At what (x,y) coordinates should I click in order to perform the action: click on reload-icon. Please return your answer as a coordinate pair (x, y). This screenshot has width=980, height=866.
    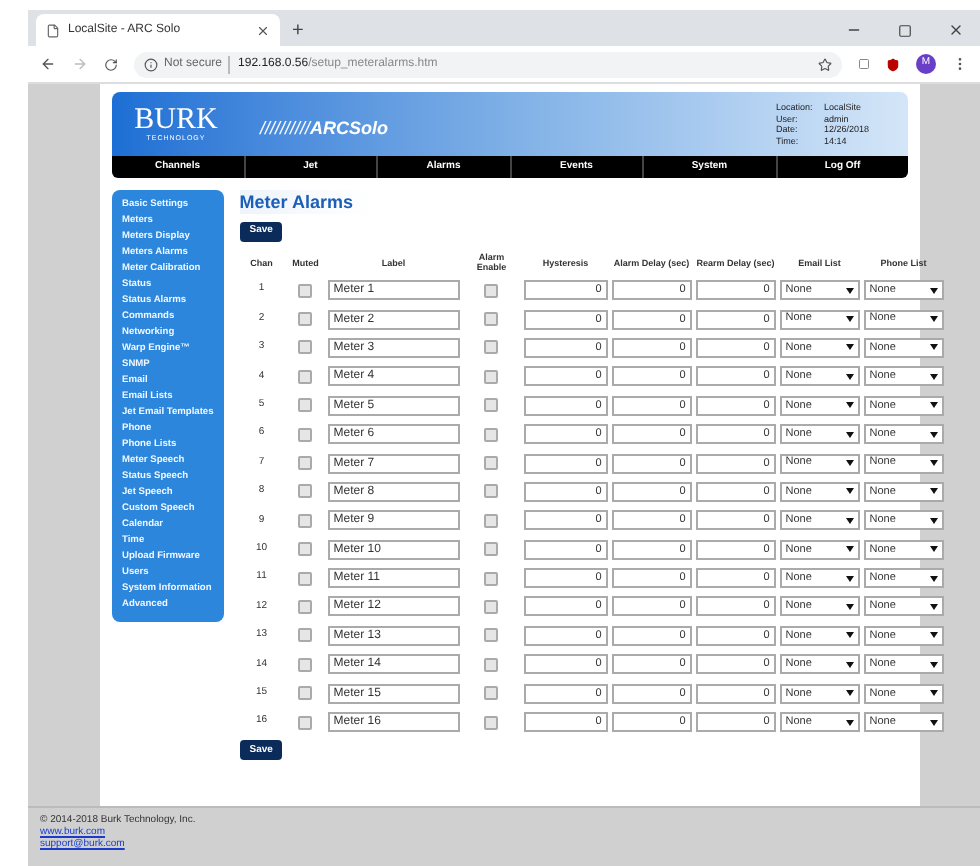
    Looking at the image, I should click on (111, 64).